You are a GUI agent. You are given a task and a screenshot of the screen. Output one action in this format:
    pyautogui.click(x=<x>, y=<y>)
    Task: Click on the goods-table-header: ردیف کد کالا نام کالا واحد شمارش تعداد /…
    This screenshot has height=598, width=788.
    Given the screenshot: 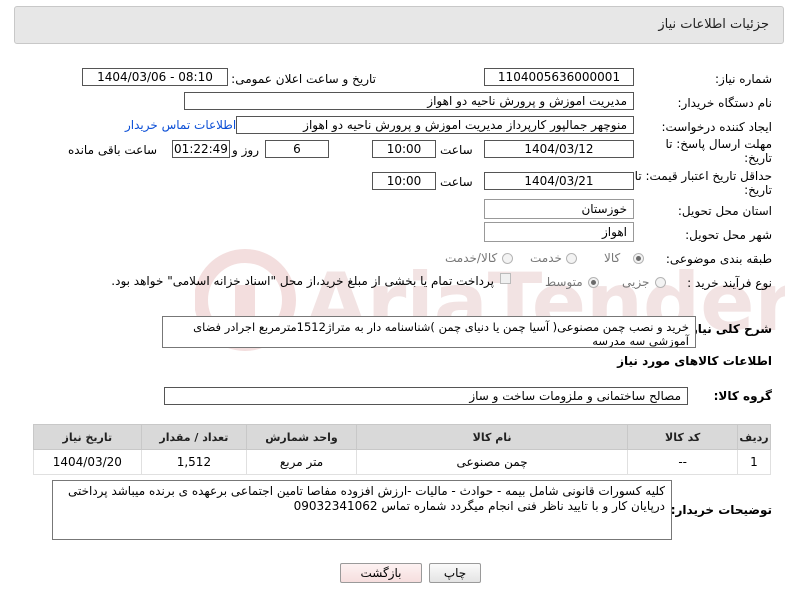 What is the action you would take?
    pyautogui.click(x=402, y=437)
    